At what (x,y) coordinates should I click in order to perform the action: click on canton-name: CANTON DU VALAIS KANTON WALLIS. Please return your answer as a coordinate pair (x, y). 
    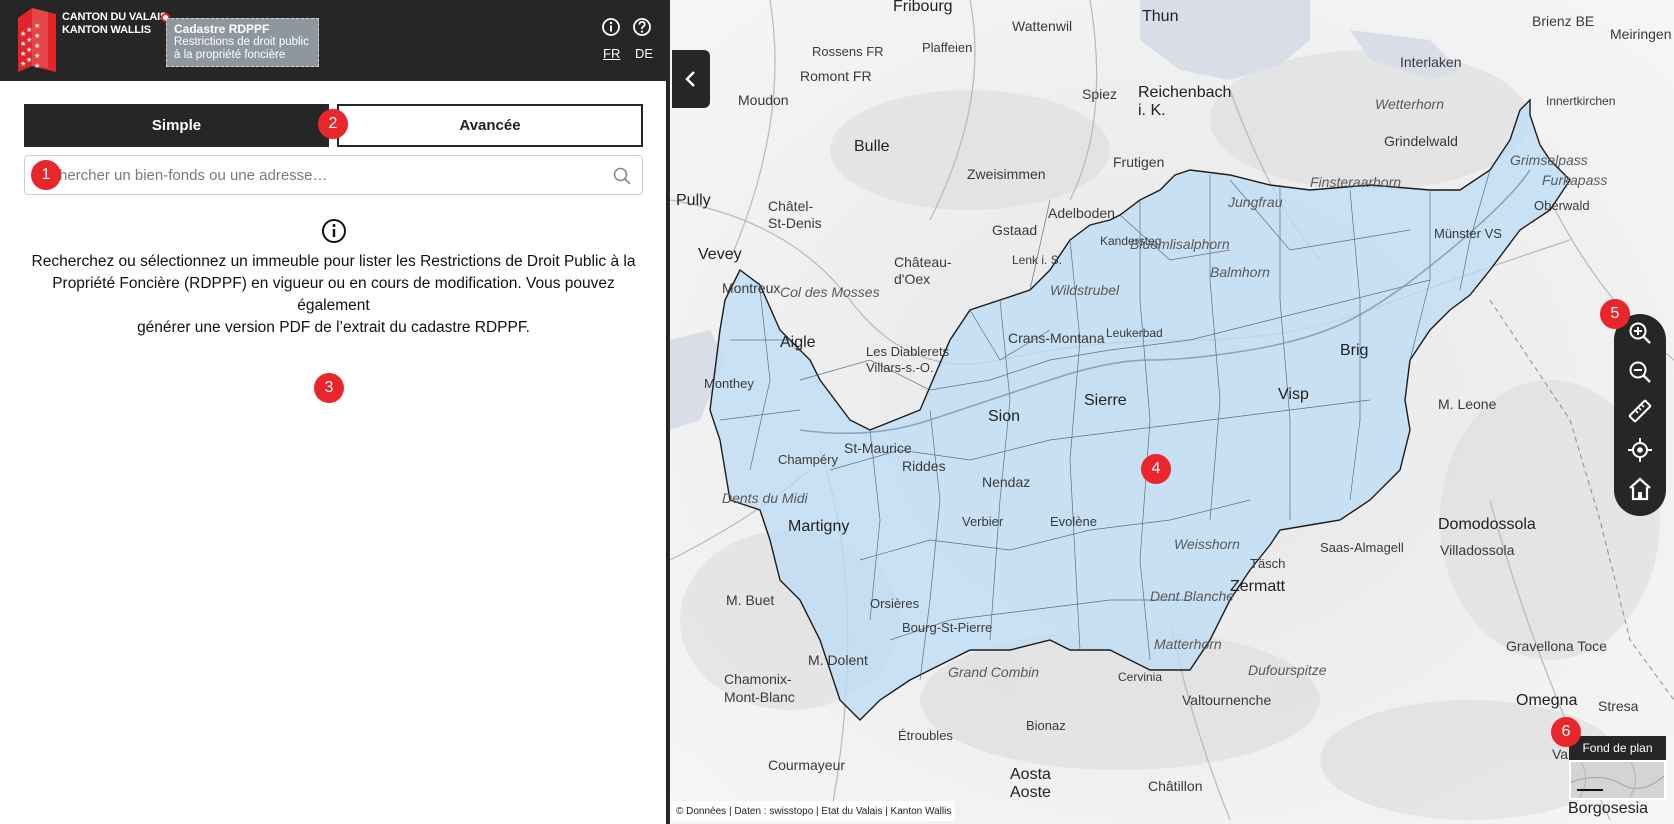
    Looking at the image, I should click on (114, 24).